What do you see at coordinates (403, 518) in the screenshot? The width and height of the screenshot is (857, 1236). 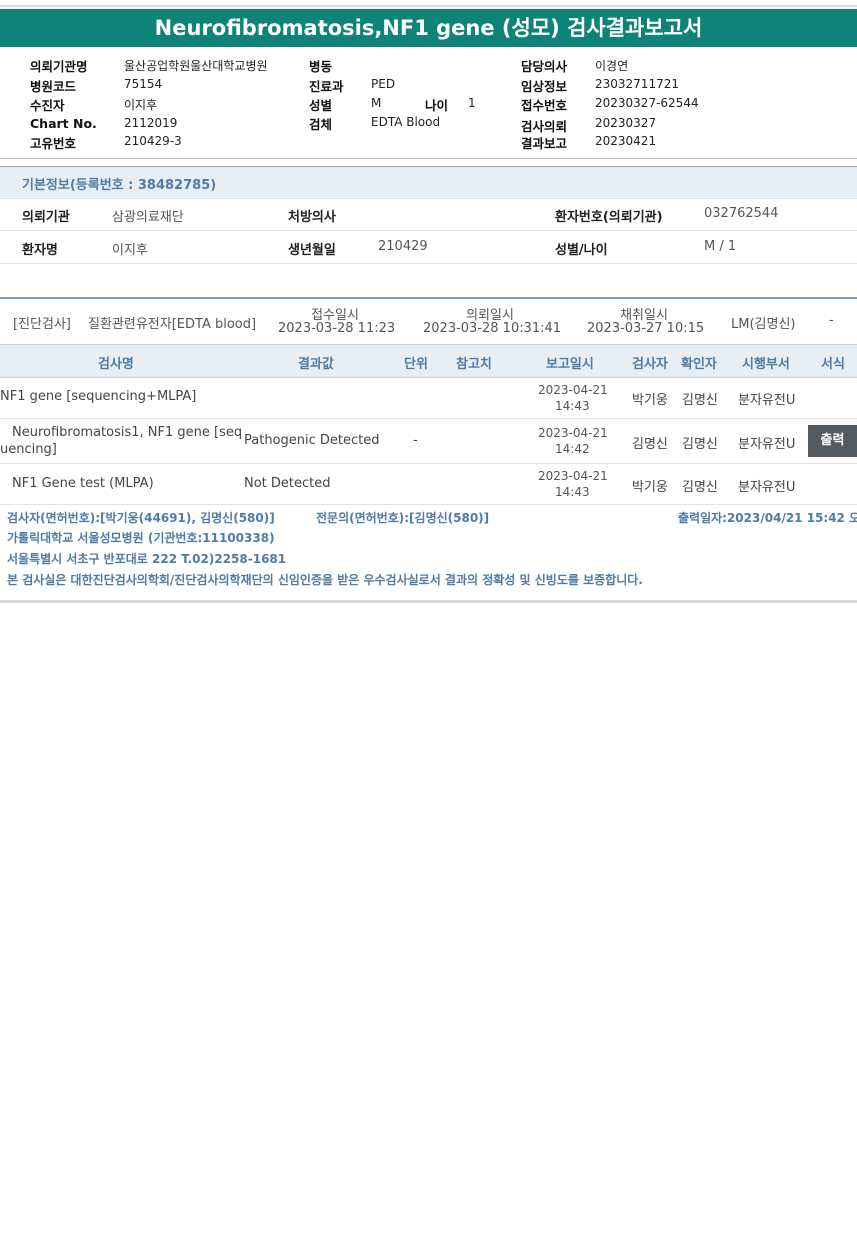 I see `footer-specialist: 전문의(면허번호):[김명신(580)]` at bounding box center [403, 518].